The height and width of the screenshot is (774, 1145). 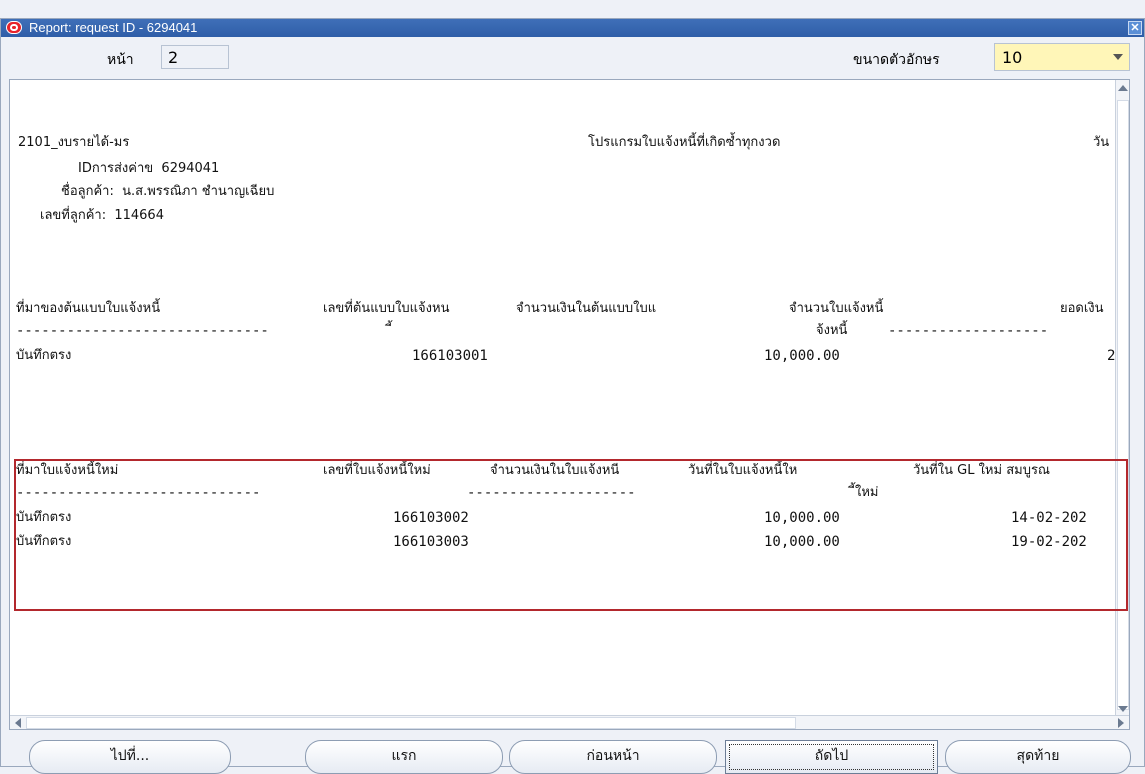 What do you see at coordinates (1049, 518) in the screenshot?
I see `s2-row1-date: 14-02-202` at bounding box center [1049, 518].